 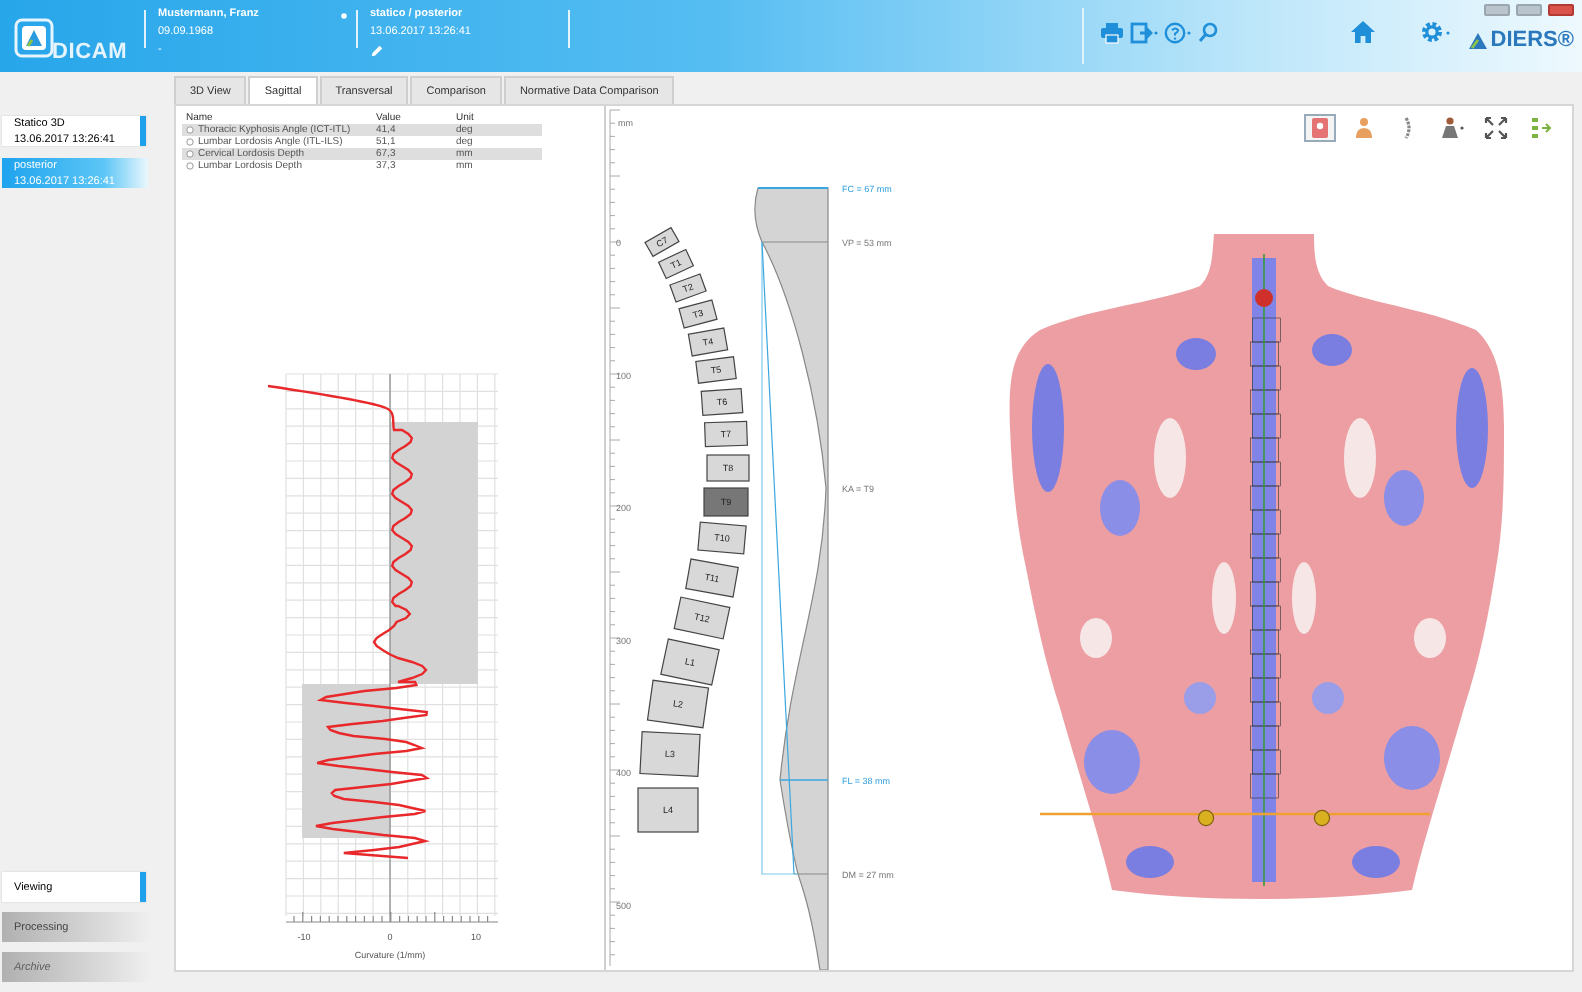 What do you see at coordinates (1208, 32) in the screenshot?
I see `search-button` at bounding box center [1208, 32].